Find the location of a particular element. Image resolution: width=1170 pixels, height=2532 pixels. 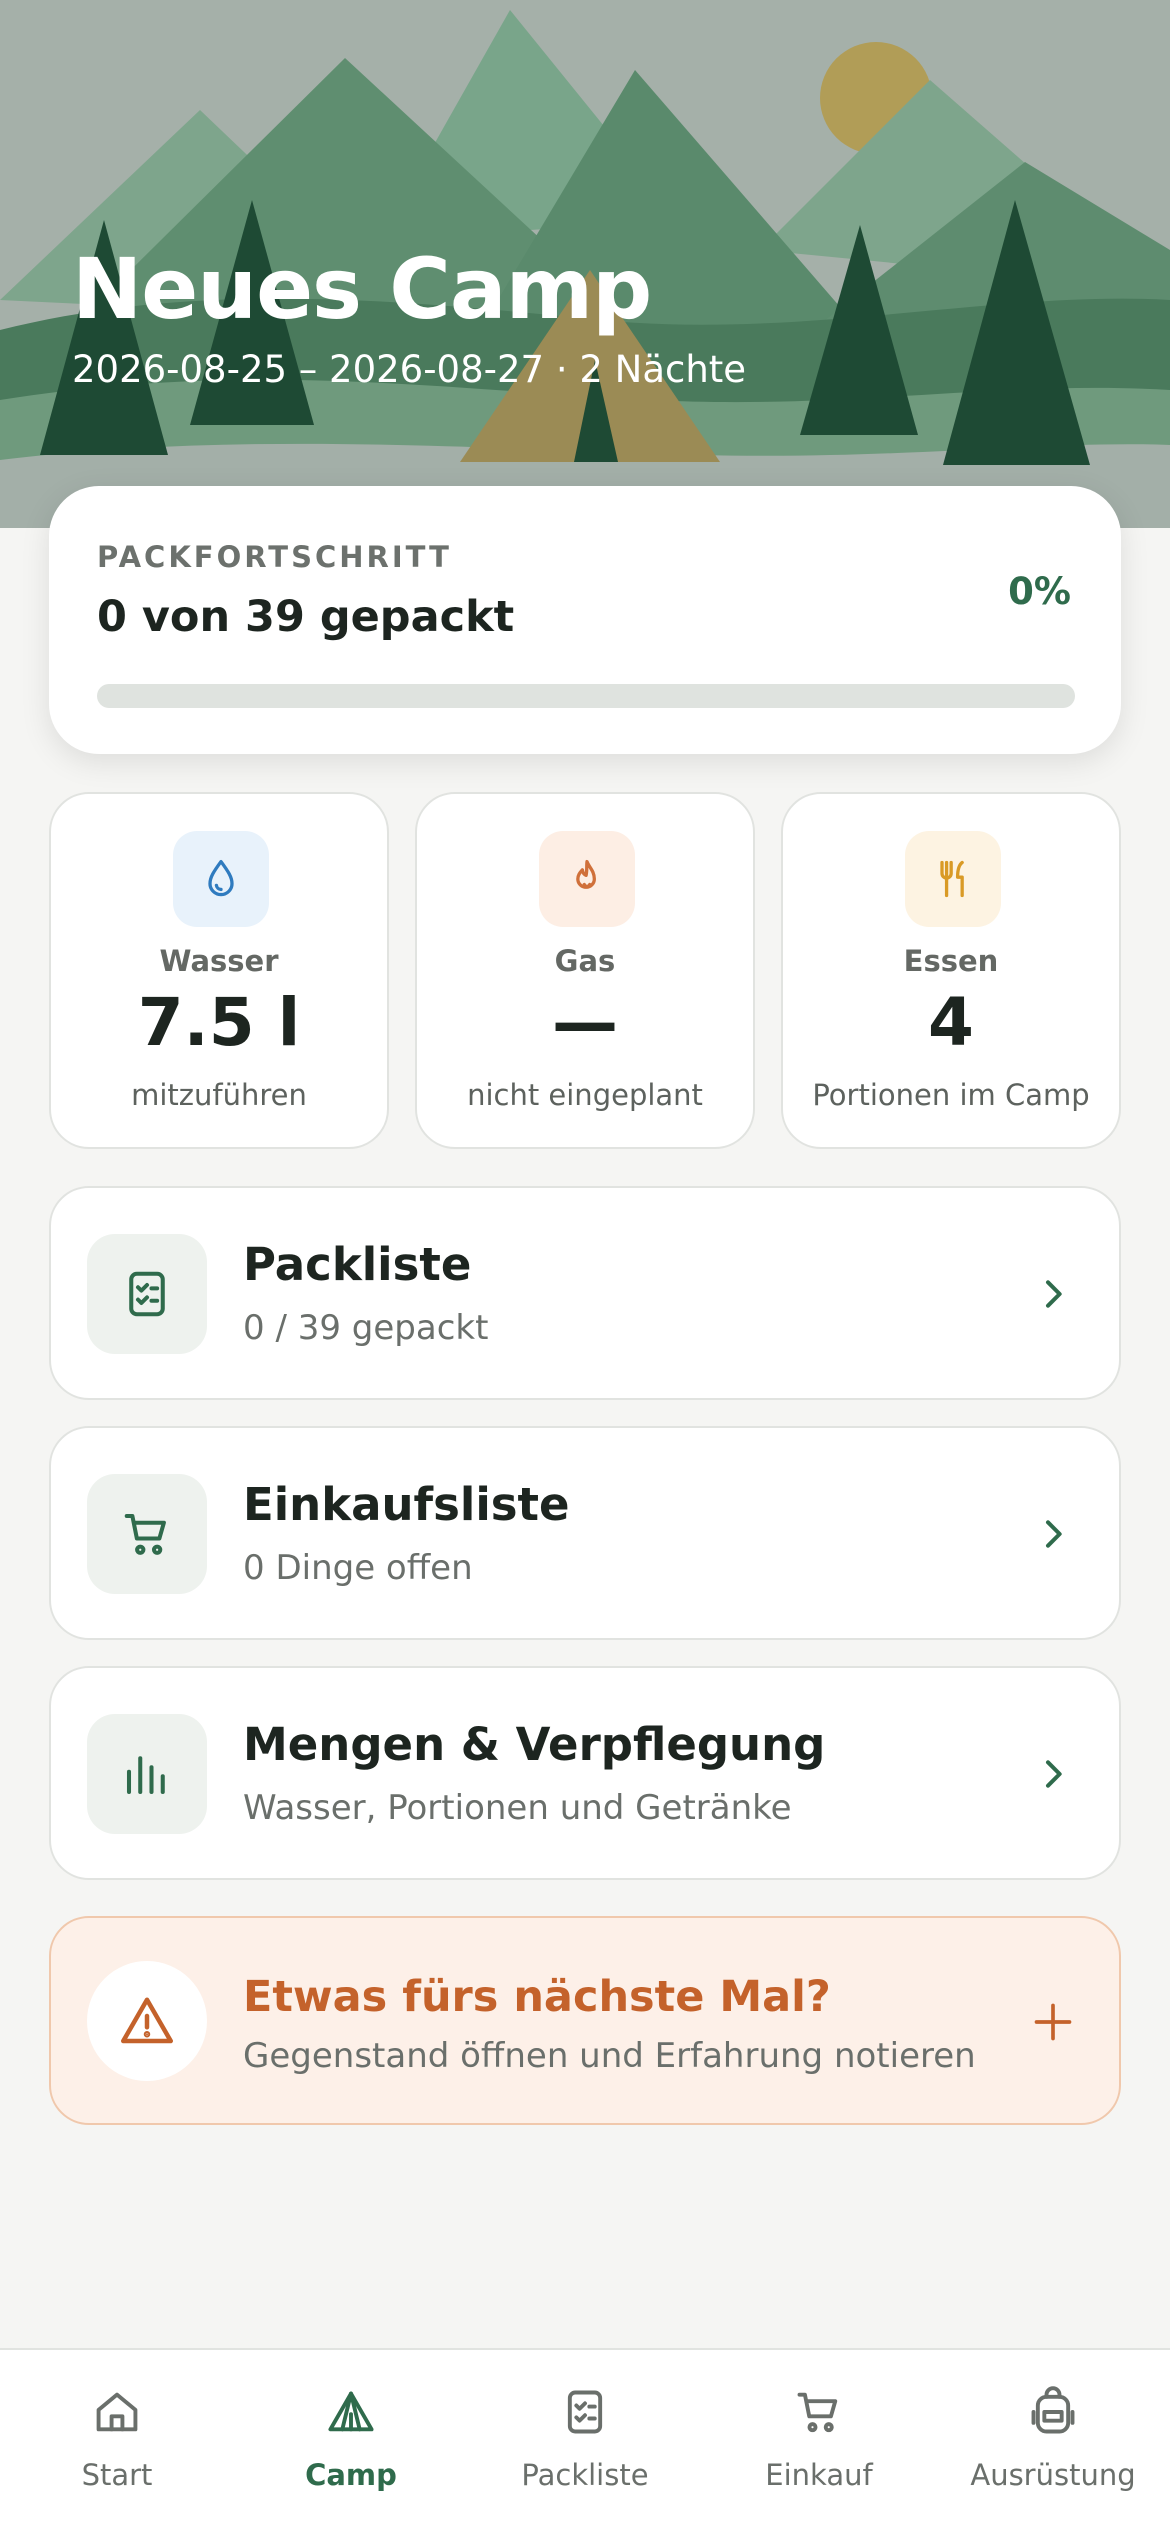

plus-icon is located at coordinates (1053, 2022).